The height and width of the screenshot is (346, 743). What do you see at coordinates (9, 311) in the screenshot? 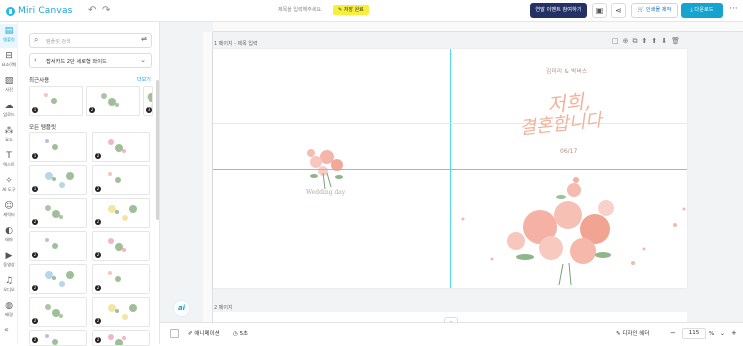
I see `rail-item: ◍ 배경` at bounding box center [9, 311].